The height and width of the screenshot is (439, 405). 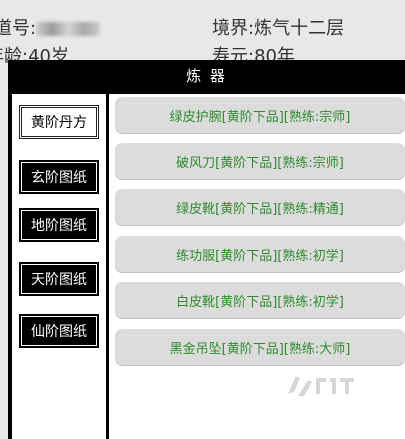 What do you see at coordinates (59, 122) in the screenshot?
I see `tab-huangjie-danfang: 黄阶丹方` at bounding box center [59, 122].